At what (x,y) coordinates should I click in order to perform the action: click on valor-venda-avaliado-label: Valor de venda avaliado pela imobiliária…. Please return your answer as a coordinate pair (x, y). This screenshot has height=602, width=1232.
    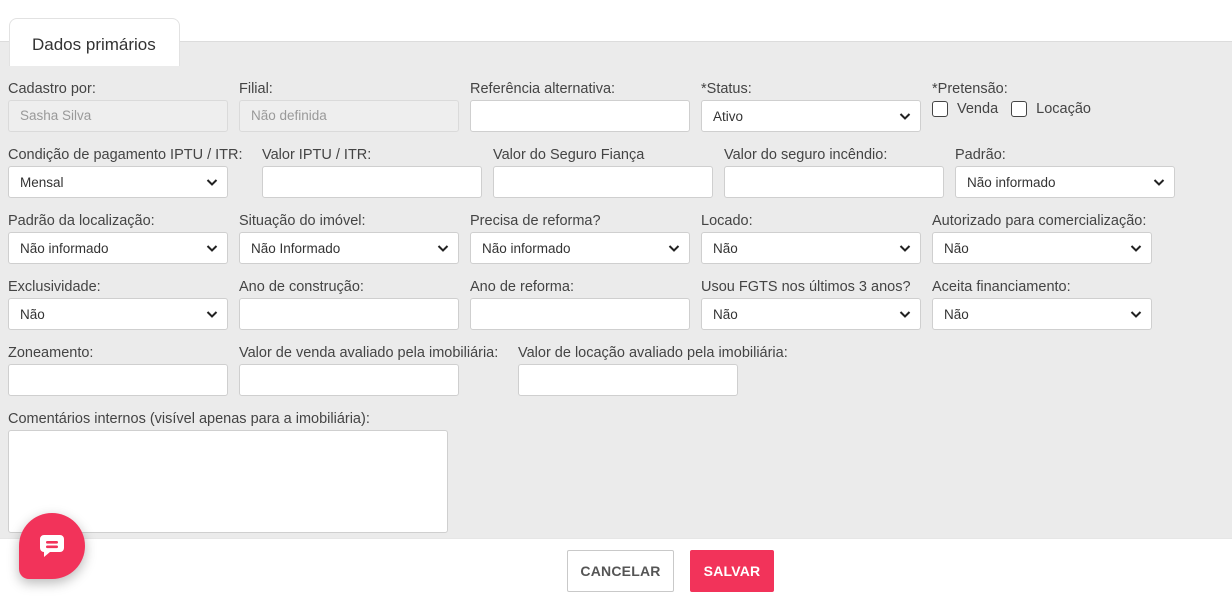
    Looking at the image, I should click on (369, 353).